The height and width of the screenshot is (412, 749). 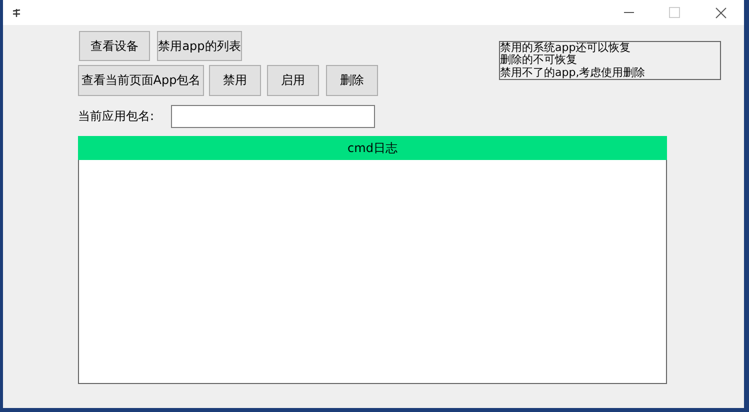 I want to click on toolbar-button: 禁用app的列表, so click(x=199, y=46).